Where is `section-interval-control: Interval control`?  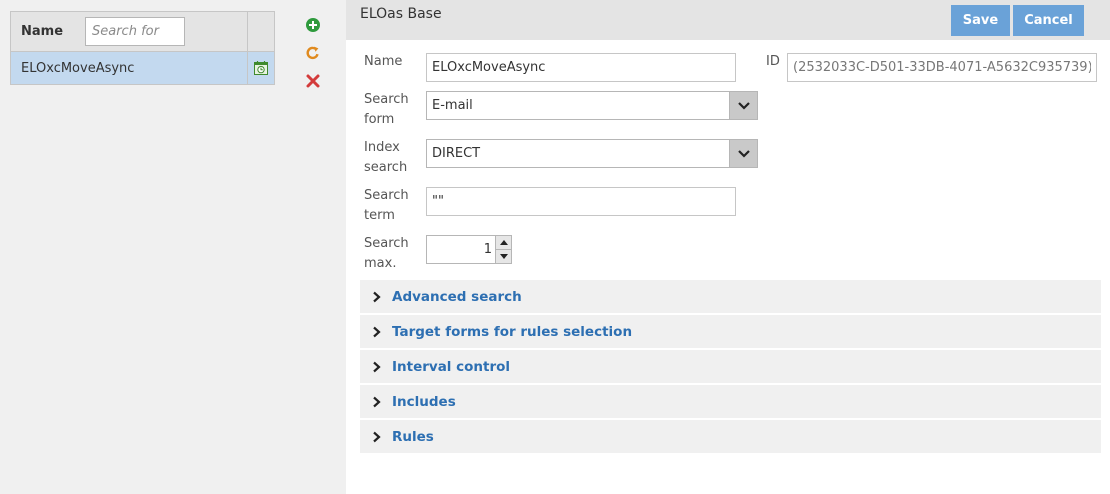
section-interval-control: Interval control is located at coordinates (730, 366).